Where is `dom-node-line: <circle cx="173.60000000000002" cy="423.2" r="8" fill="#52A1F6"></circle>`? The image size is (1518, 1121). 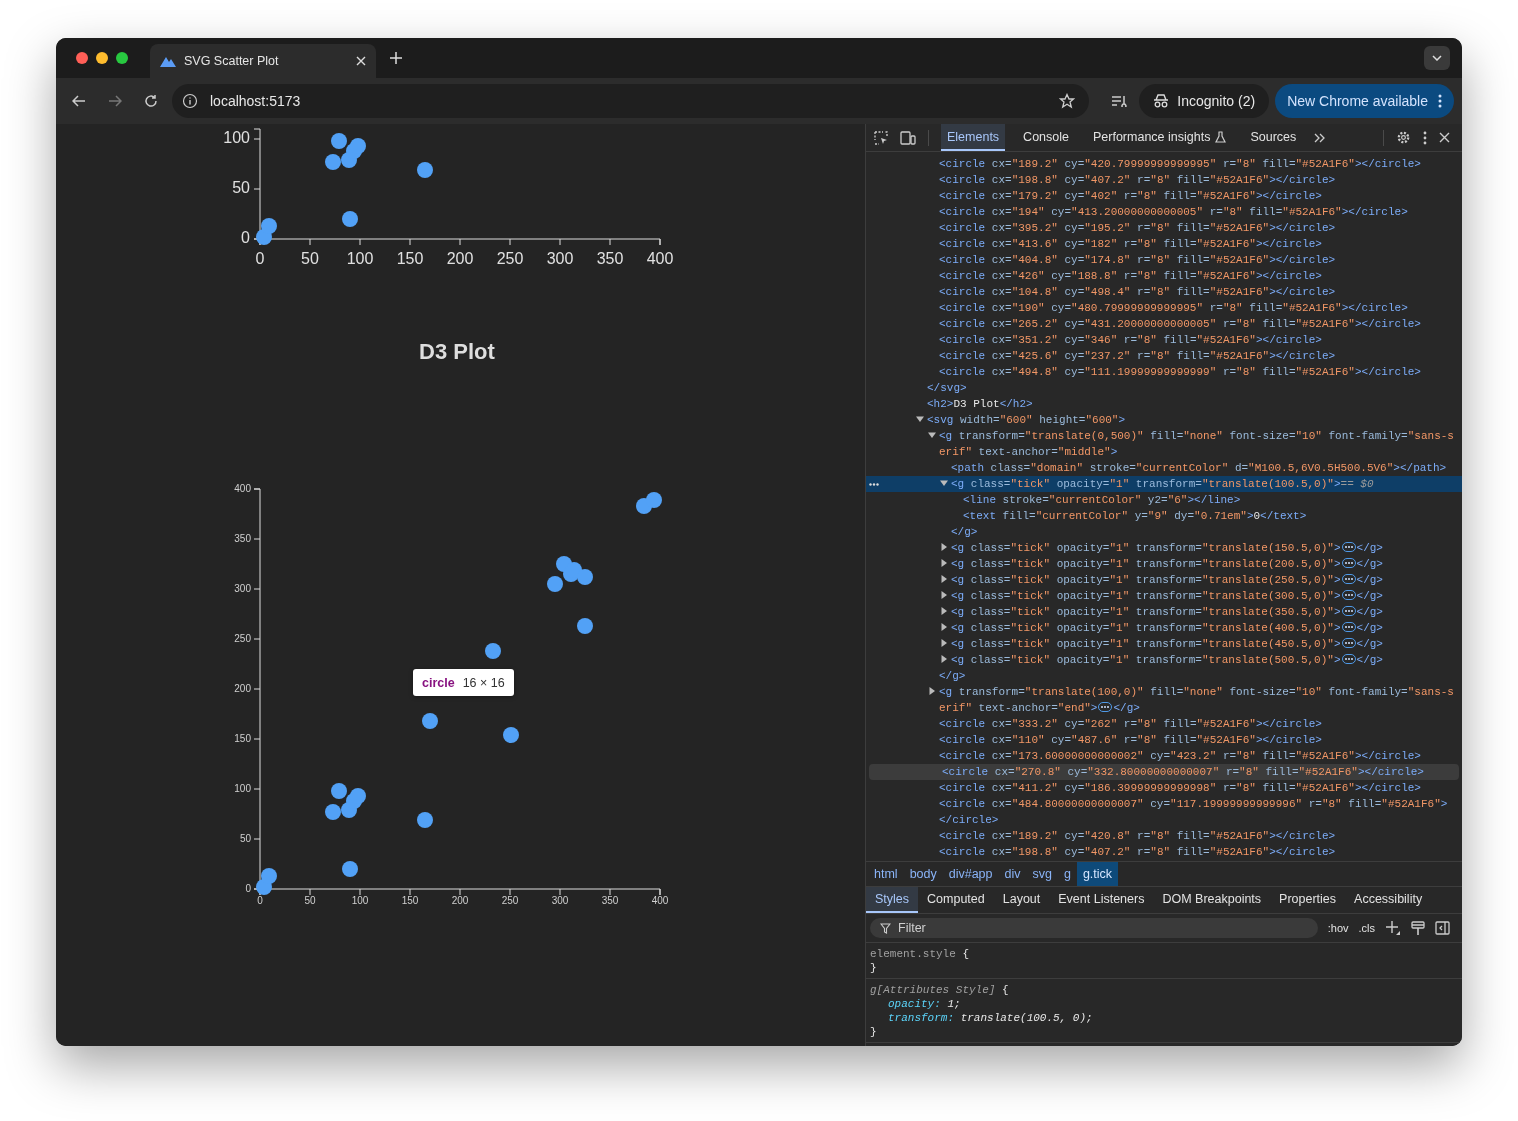
dom-node-line: <circle cx="173.60000000000002" cy="423.2" r="8" fill="#52A1F6"></circle> is located at coordinates (1164, 756).